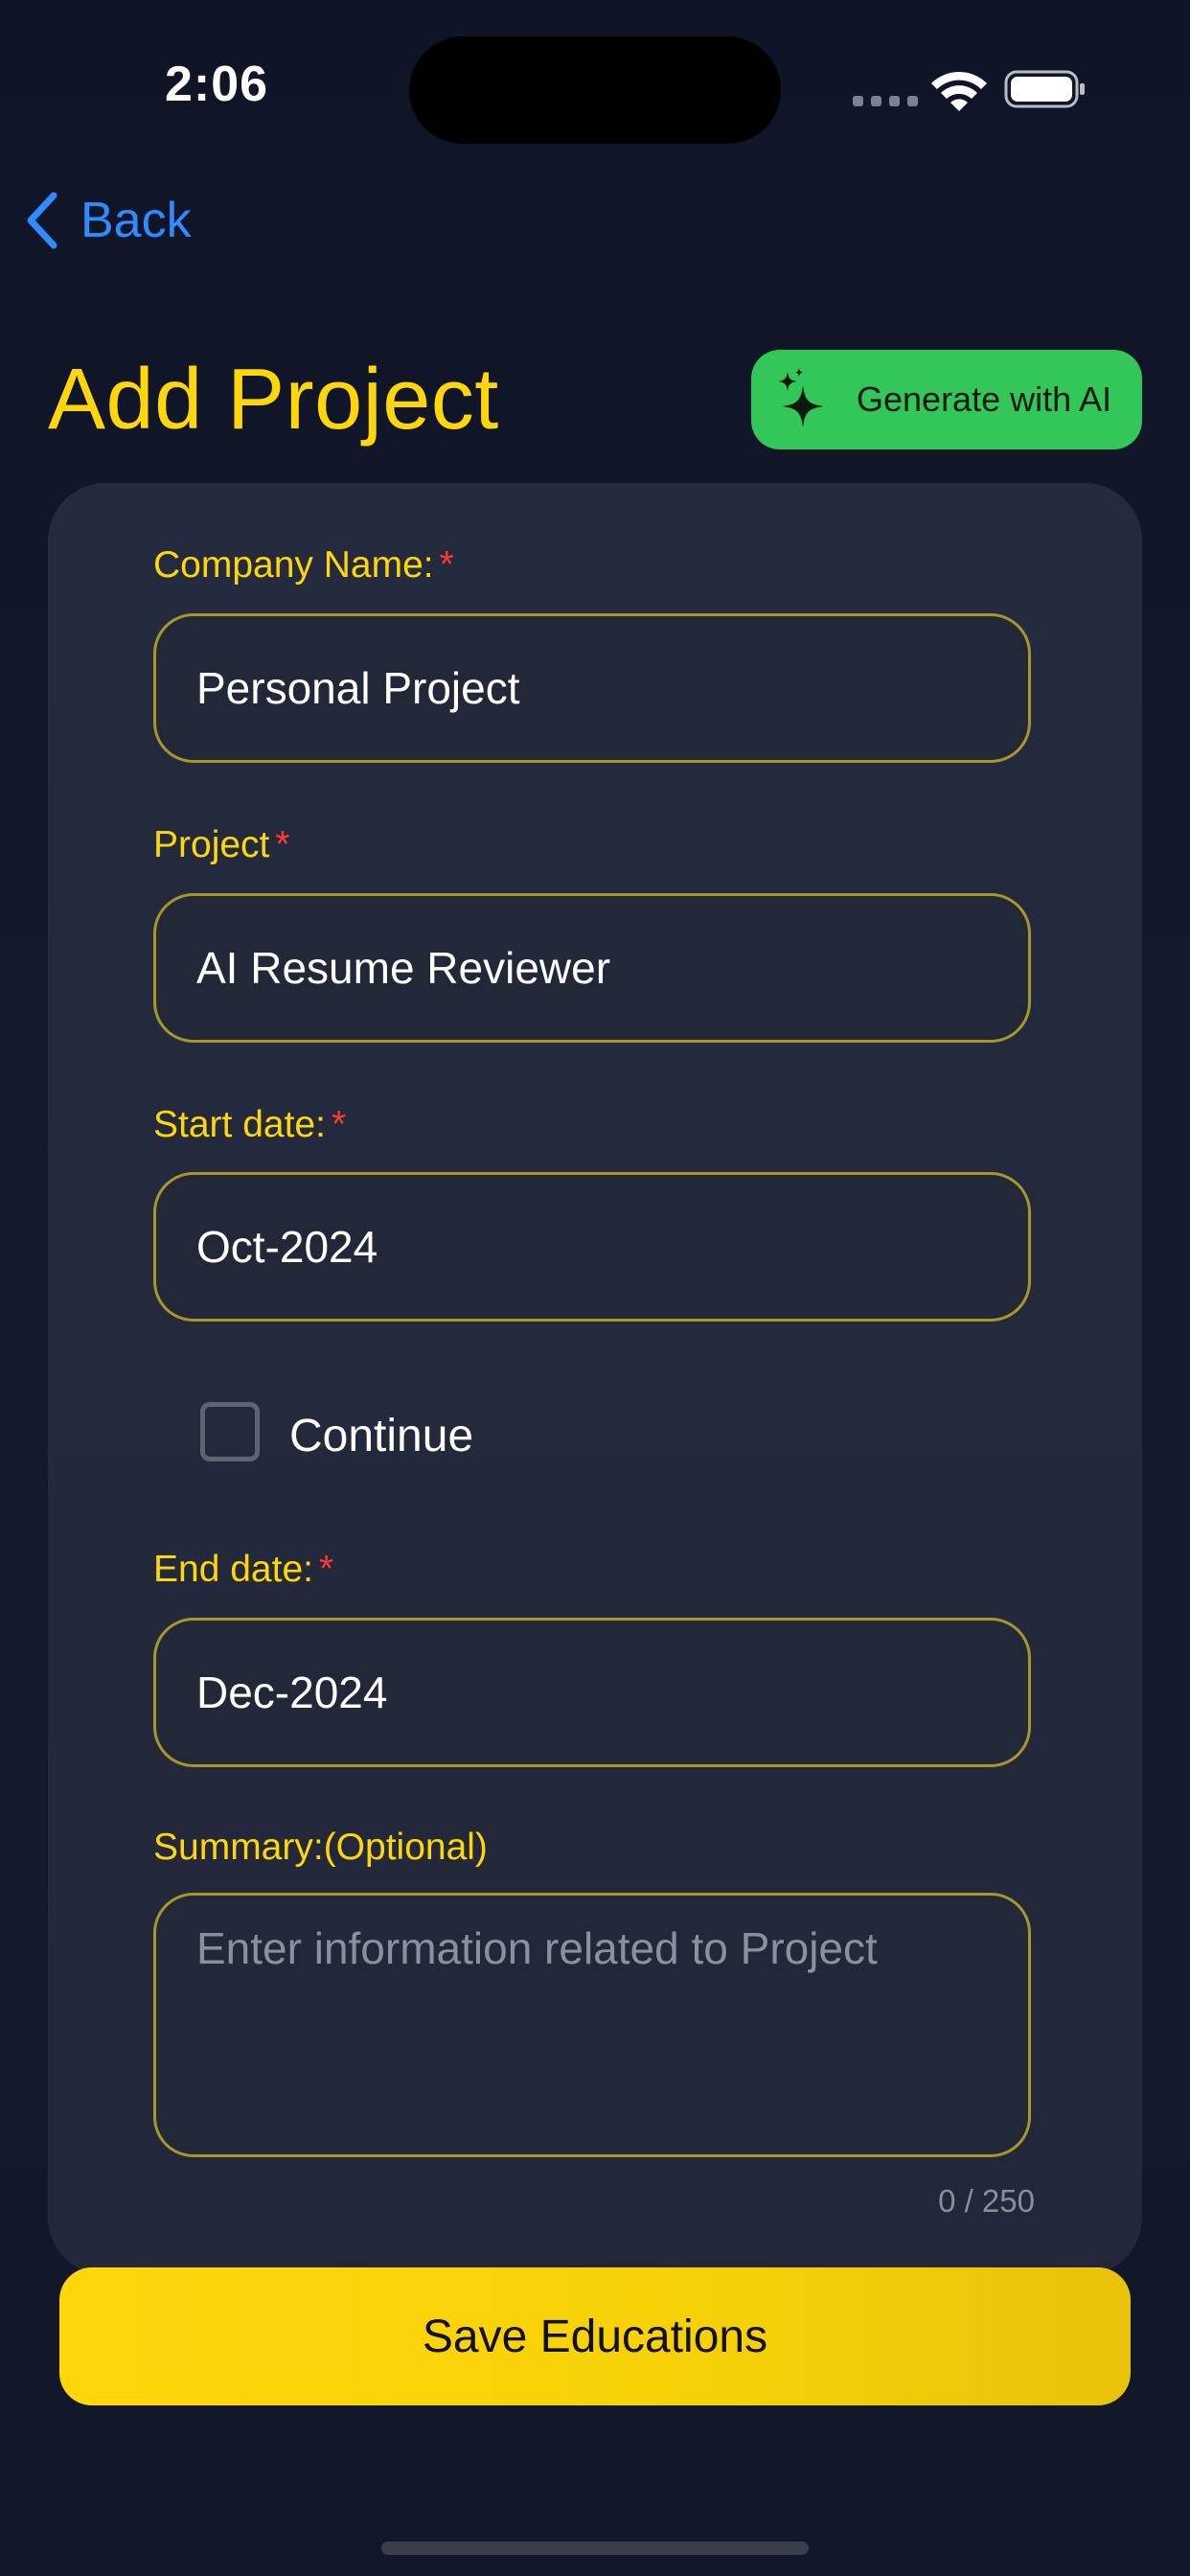 Image resolution: width=1190 pixels, height=2576 pixels. I want to click on continue-checkbox, so click(230, 1431).